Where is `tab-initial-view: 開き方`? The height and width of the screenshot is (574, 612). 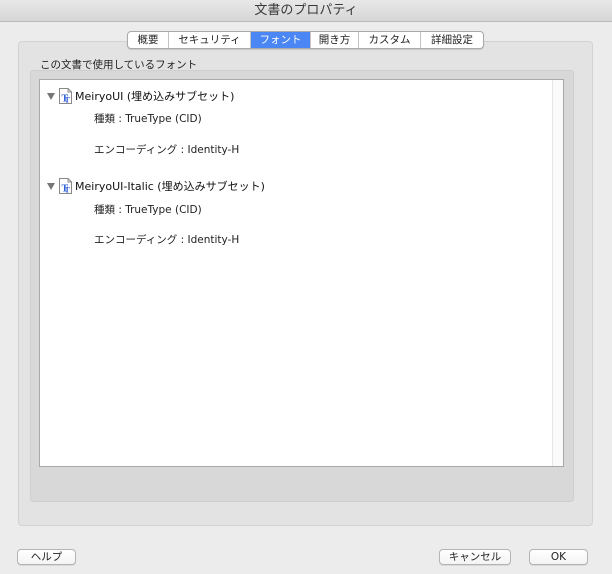
tab-initial-view: 開き方 is located at coordinates (335, 40).